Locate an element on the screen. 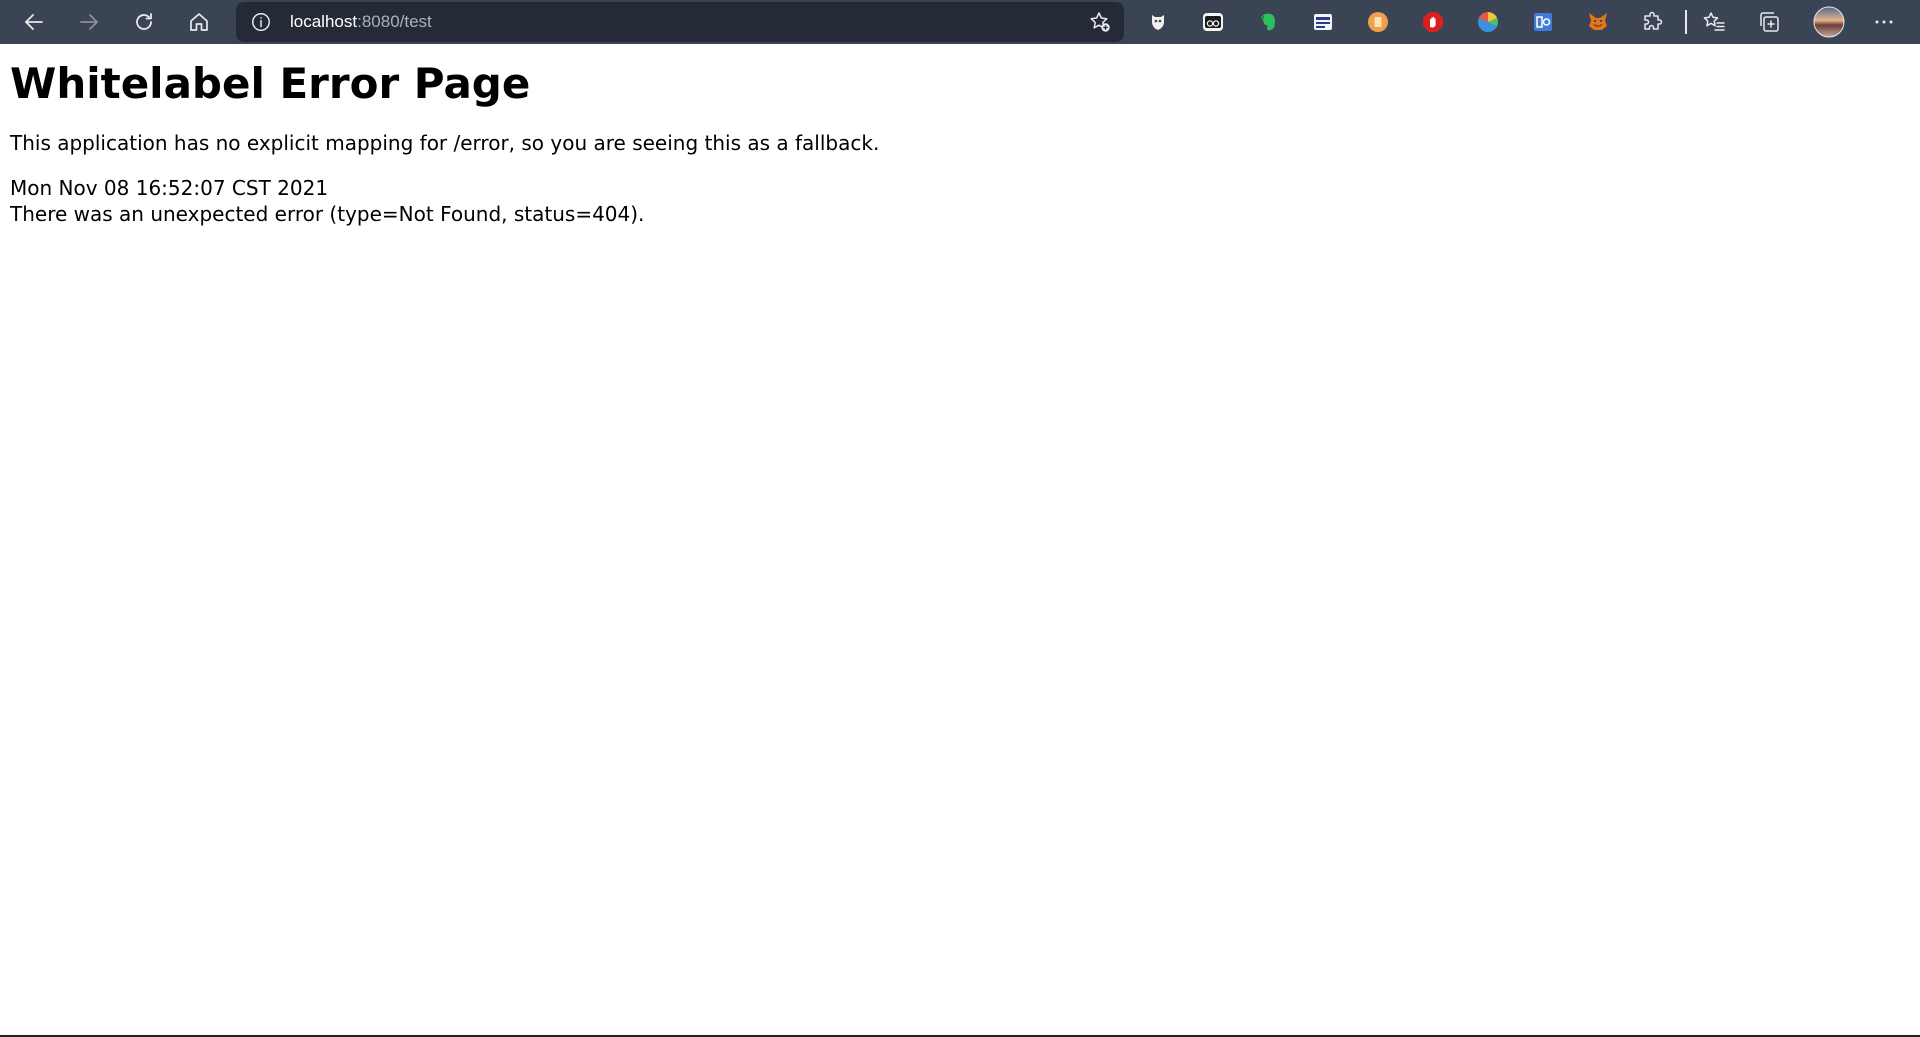  extension-glasses-button is located at coordinates (1213, 22).